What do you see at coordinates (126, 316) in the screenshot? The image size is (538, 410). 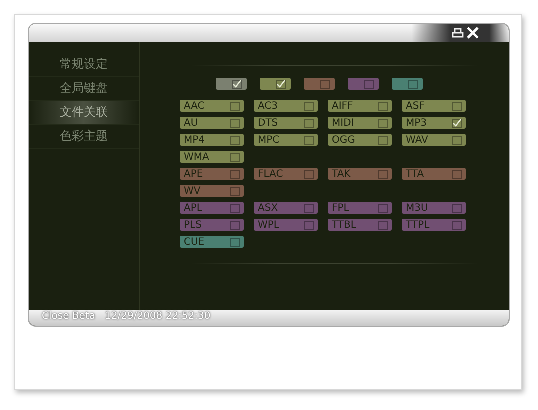 I see `status-text: Close Beta 12/29/2008 22:52:30` at bounding box center [126, 316].